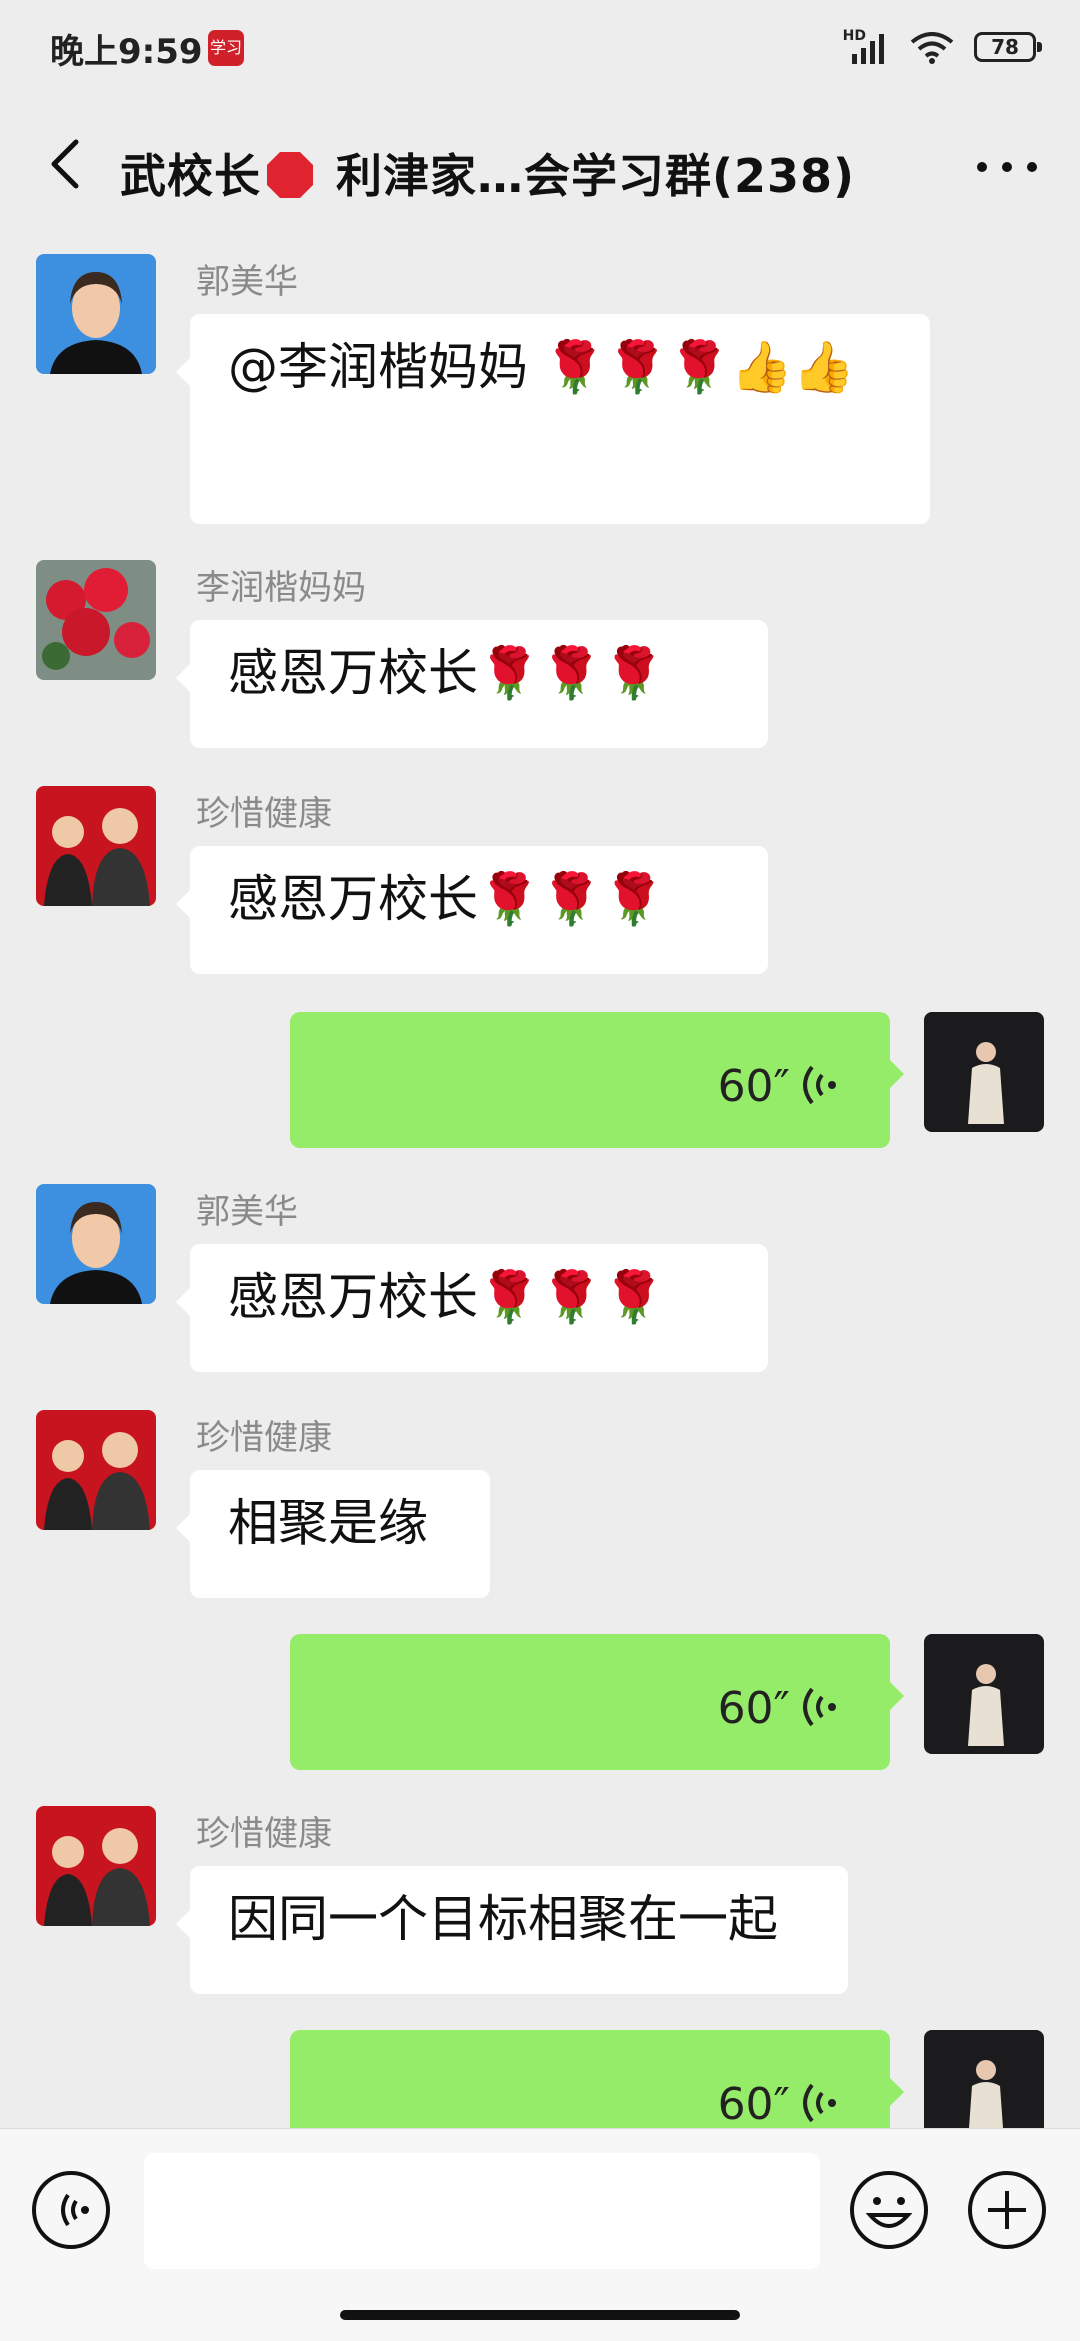 The image size is (1080, 2341). I want to click on message-row: 珍惜健康 感恩万校长🌹🌹🌹, so click(540, 886).